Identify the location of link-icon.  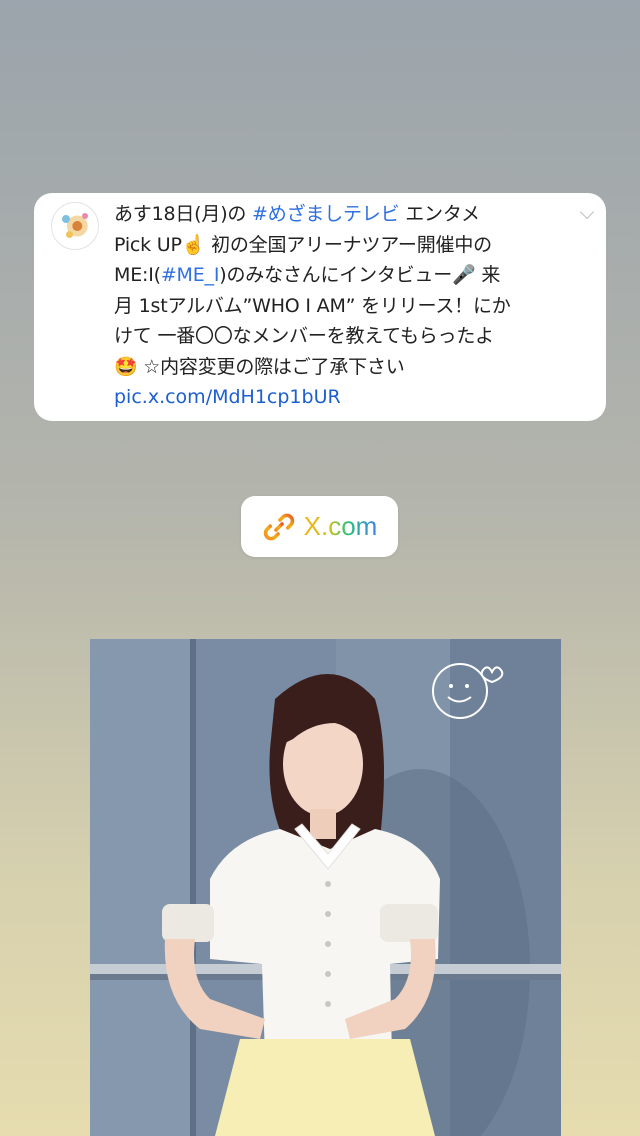
(278, 526).